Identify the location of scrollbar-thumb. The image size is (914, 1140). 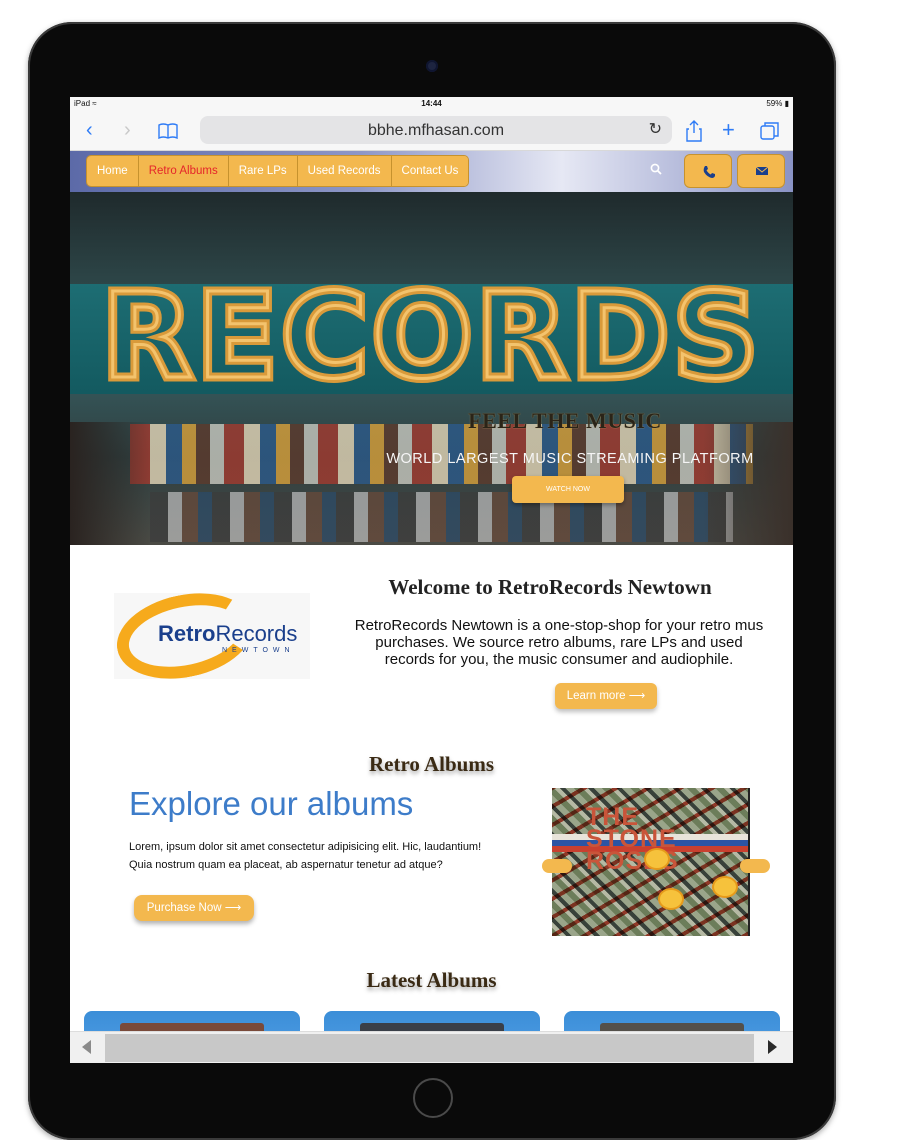
(429, 1048).